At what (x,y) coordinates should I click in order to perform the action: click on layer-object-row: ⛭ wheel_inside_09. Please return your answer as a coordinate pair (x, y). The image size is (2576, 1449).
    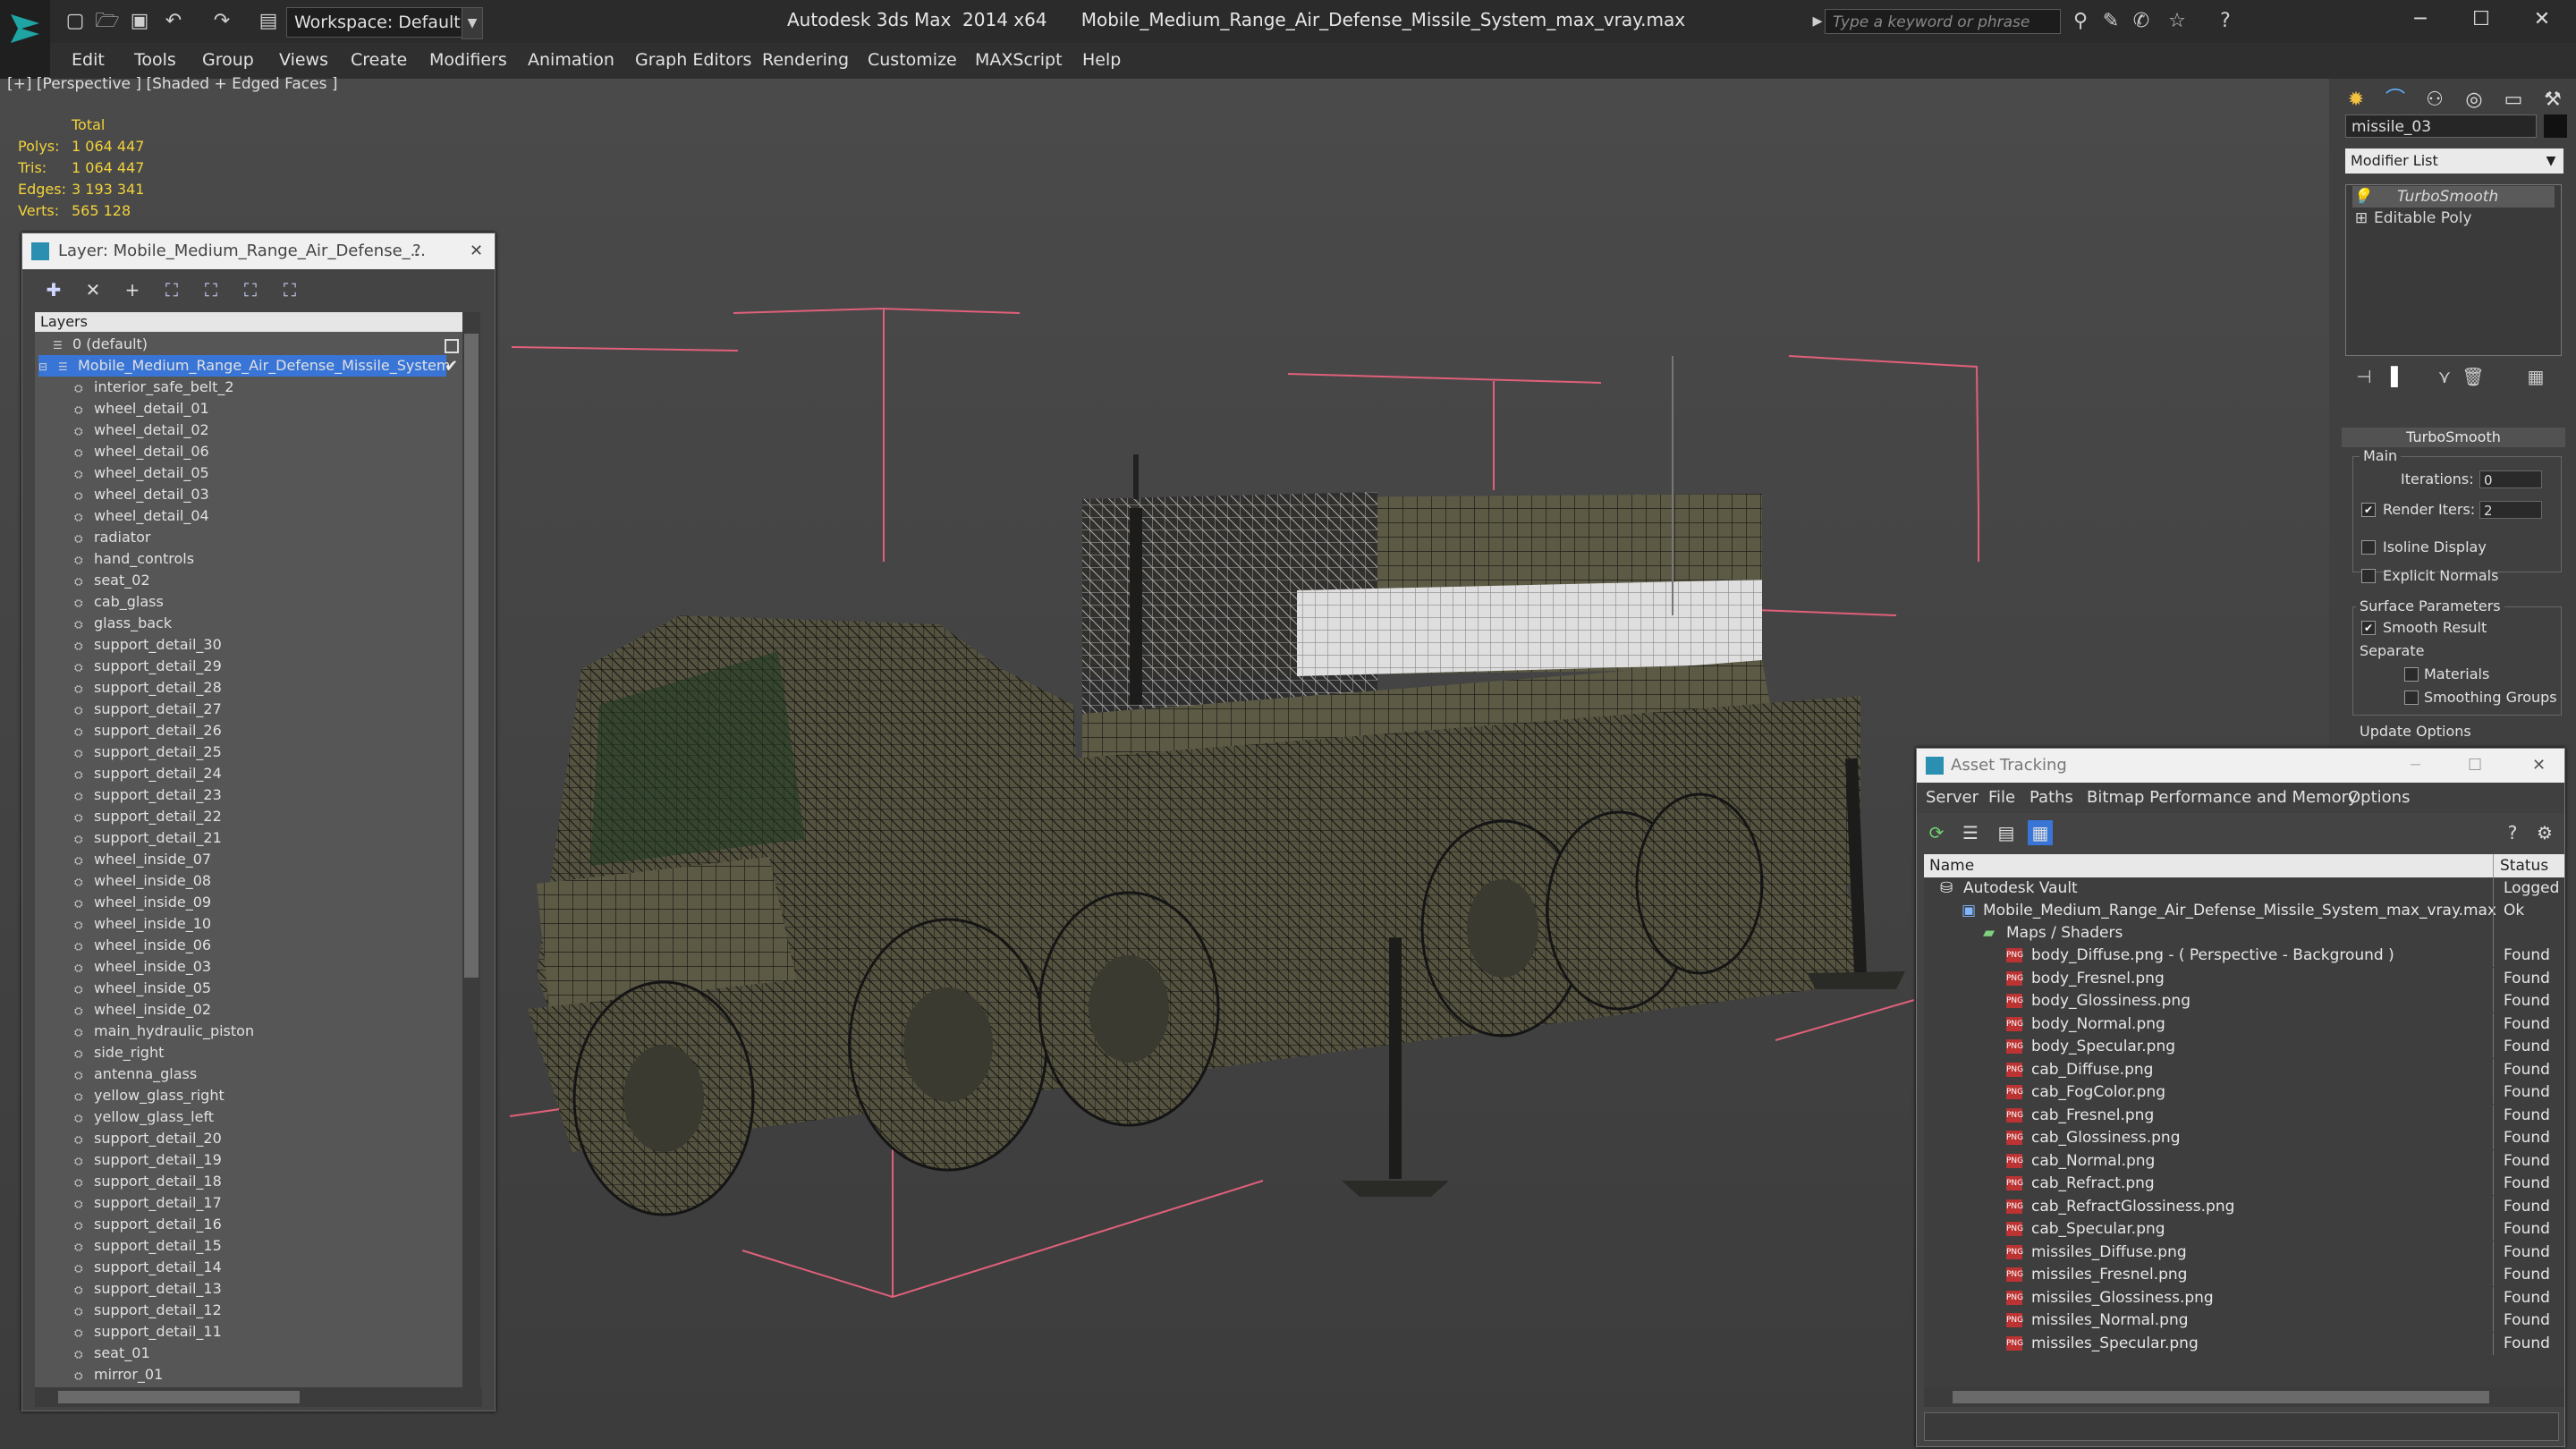
    Looking at the image, I should click on (142, 902).